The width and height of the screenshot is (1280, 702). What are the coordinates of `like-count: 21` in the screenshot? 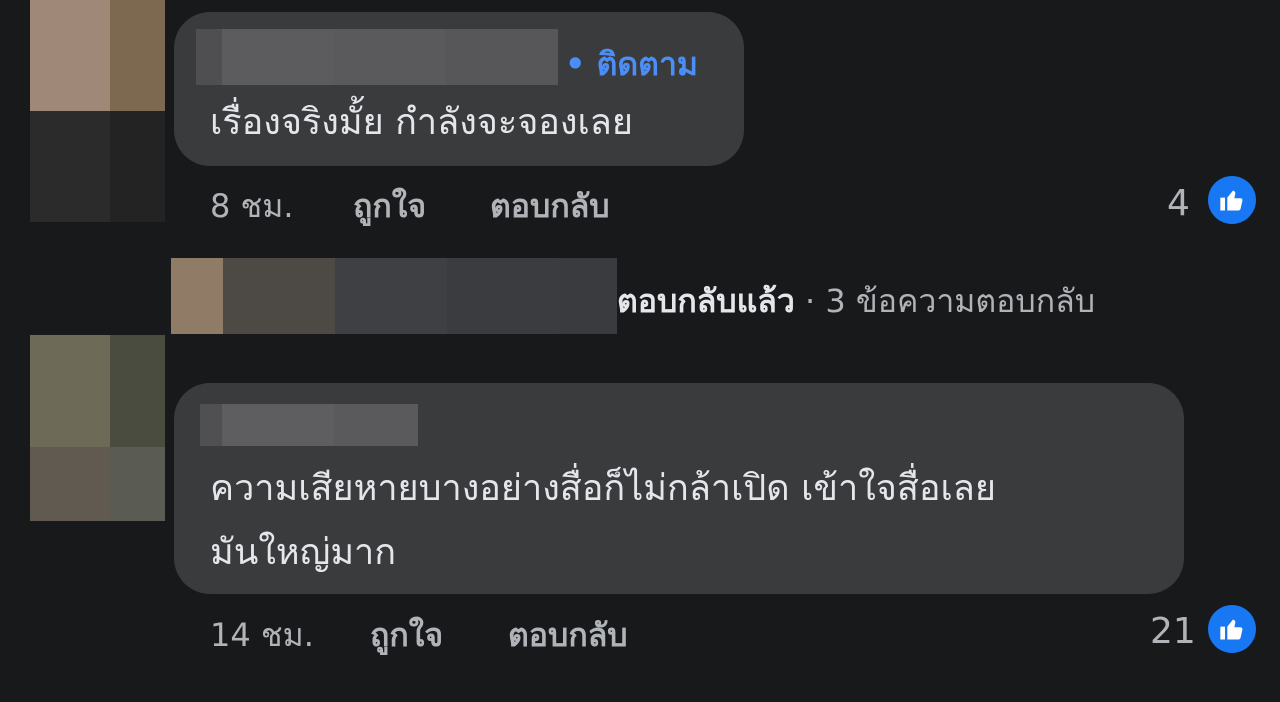 It's located at (1173, 632).